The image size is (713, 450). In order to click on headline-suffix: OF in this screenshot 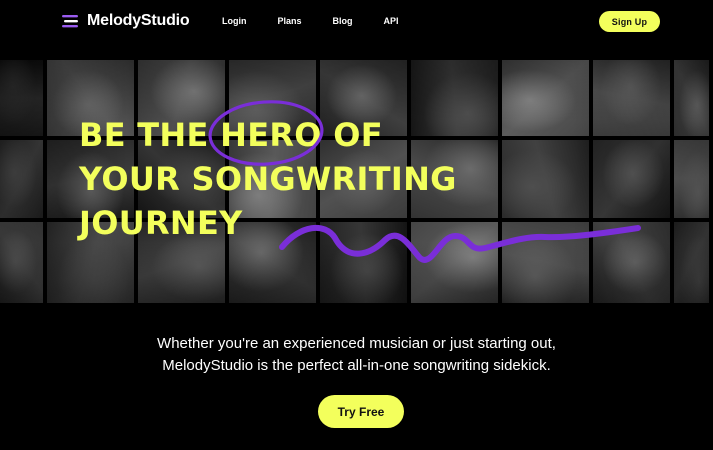, I will do `click(352, 135)`.